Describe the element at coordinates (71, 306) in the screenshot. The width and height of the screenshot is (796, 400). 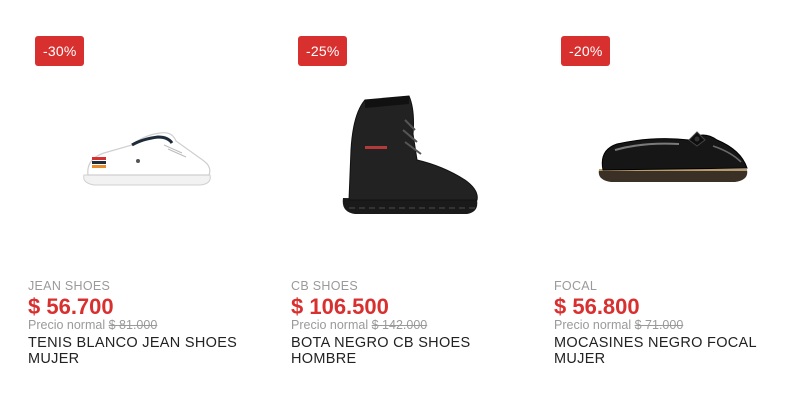
I see `sale-price: $ 56.700` at that location.